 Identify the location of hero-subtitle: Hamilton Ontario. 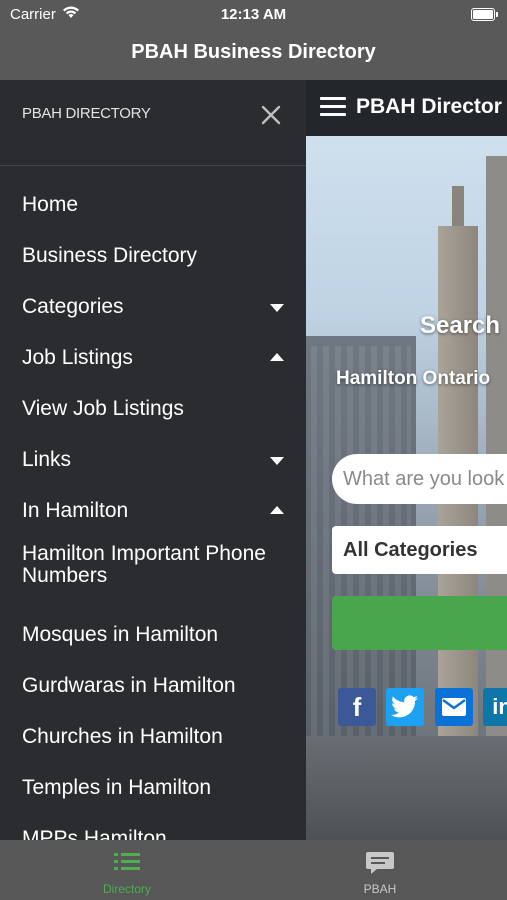
(413, 378).